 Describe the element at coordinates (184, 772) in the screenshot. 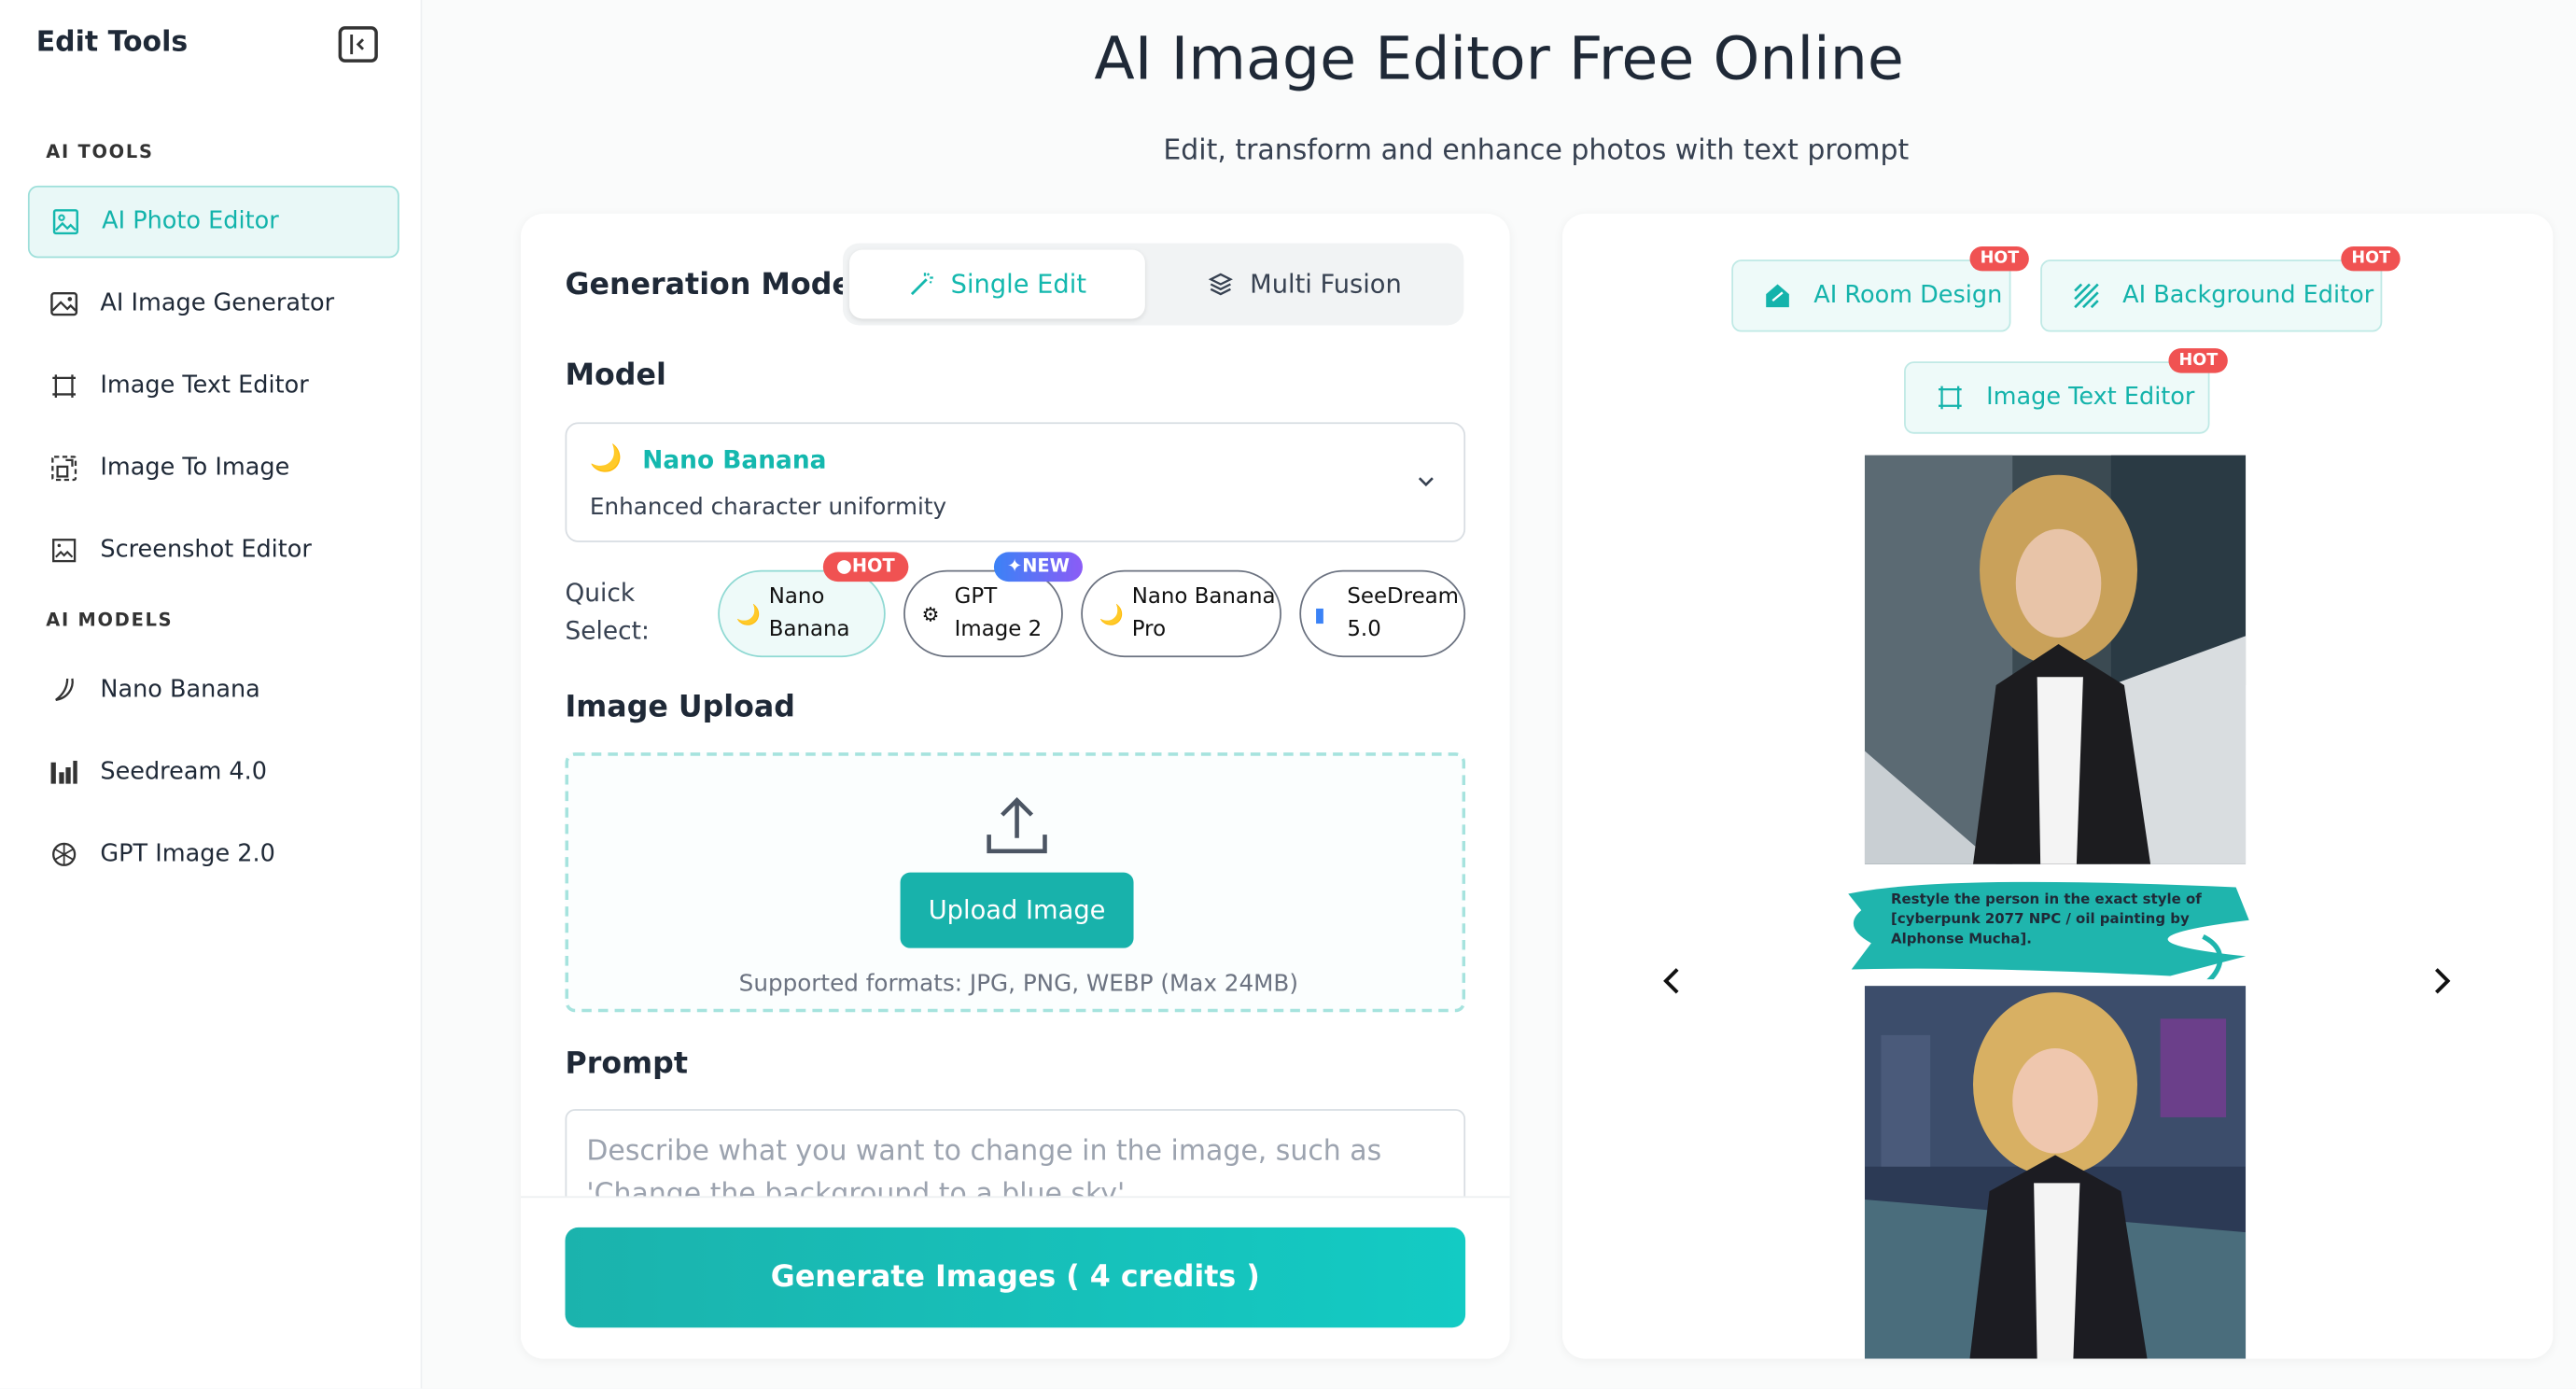

I see `sidebar-item-label: Seedream 4.0` at that location.